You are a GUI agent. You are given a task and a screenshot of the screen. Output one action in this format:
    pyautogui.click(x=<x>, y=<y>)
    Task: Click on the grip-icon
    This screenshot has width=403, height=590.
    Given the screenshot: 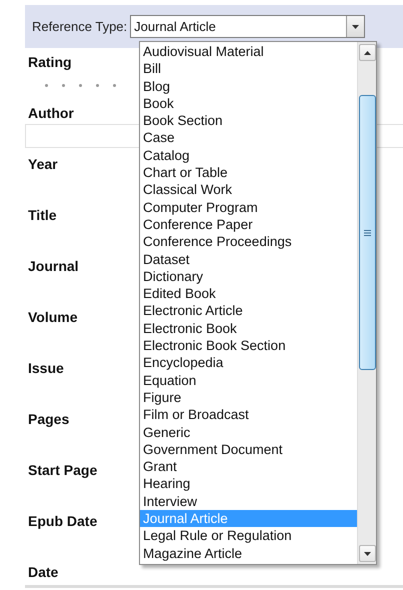 What is the action you would take?
    pyautogui.click(x=367, y=233)
    